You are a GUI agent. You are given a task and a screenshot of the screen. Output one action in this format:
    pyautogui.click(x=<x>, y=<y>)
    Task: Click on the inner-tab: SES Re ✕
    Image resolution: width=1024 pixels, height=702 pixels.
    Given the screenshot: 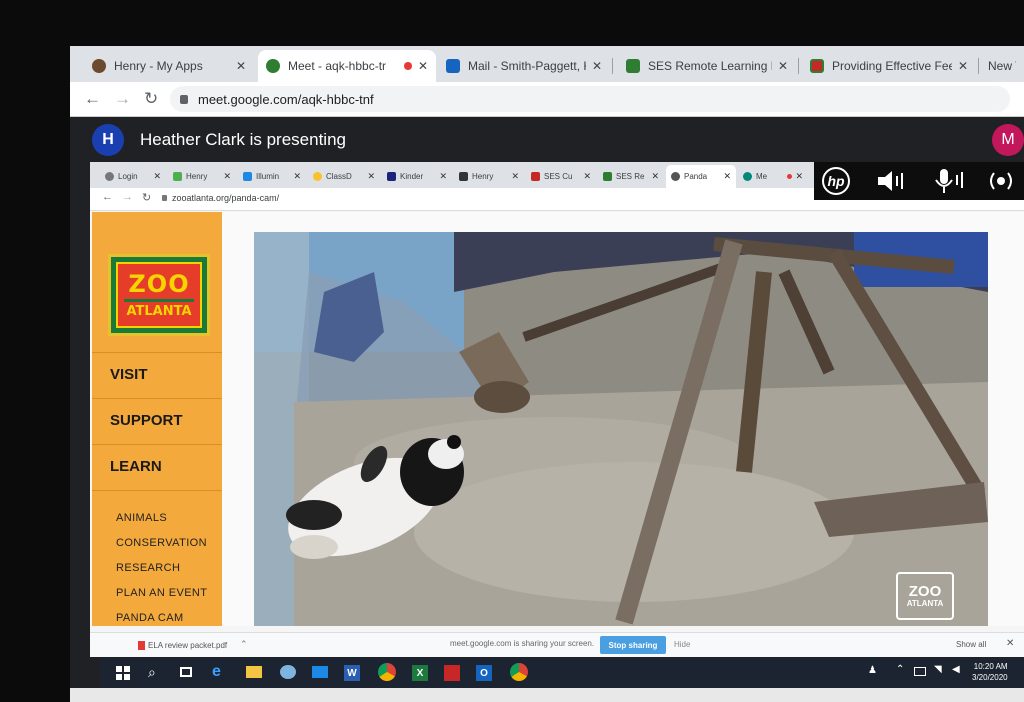 What is the action you would take?
    pyautogui.click(x=631, y=176)
    